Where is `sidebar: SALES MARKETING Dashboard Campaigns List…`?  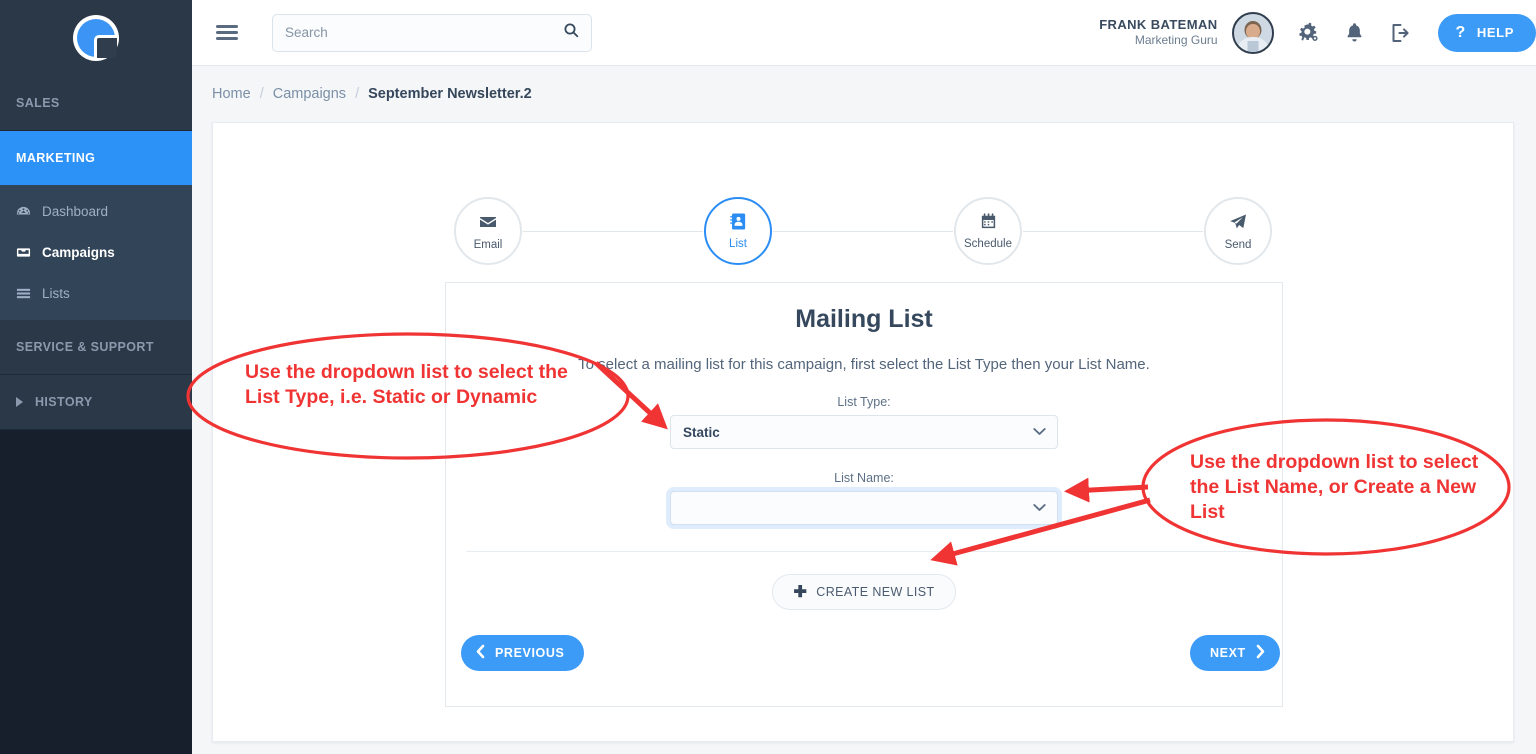 sidebar: SALES MARKETING Dashboard Campaigns List… is located at coordinates (96, 377).